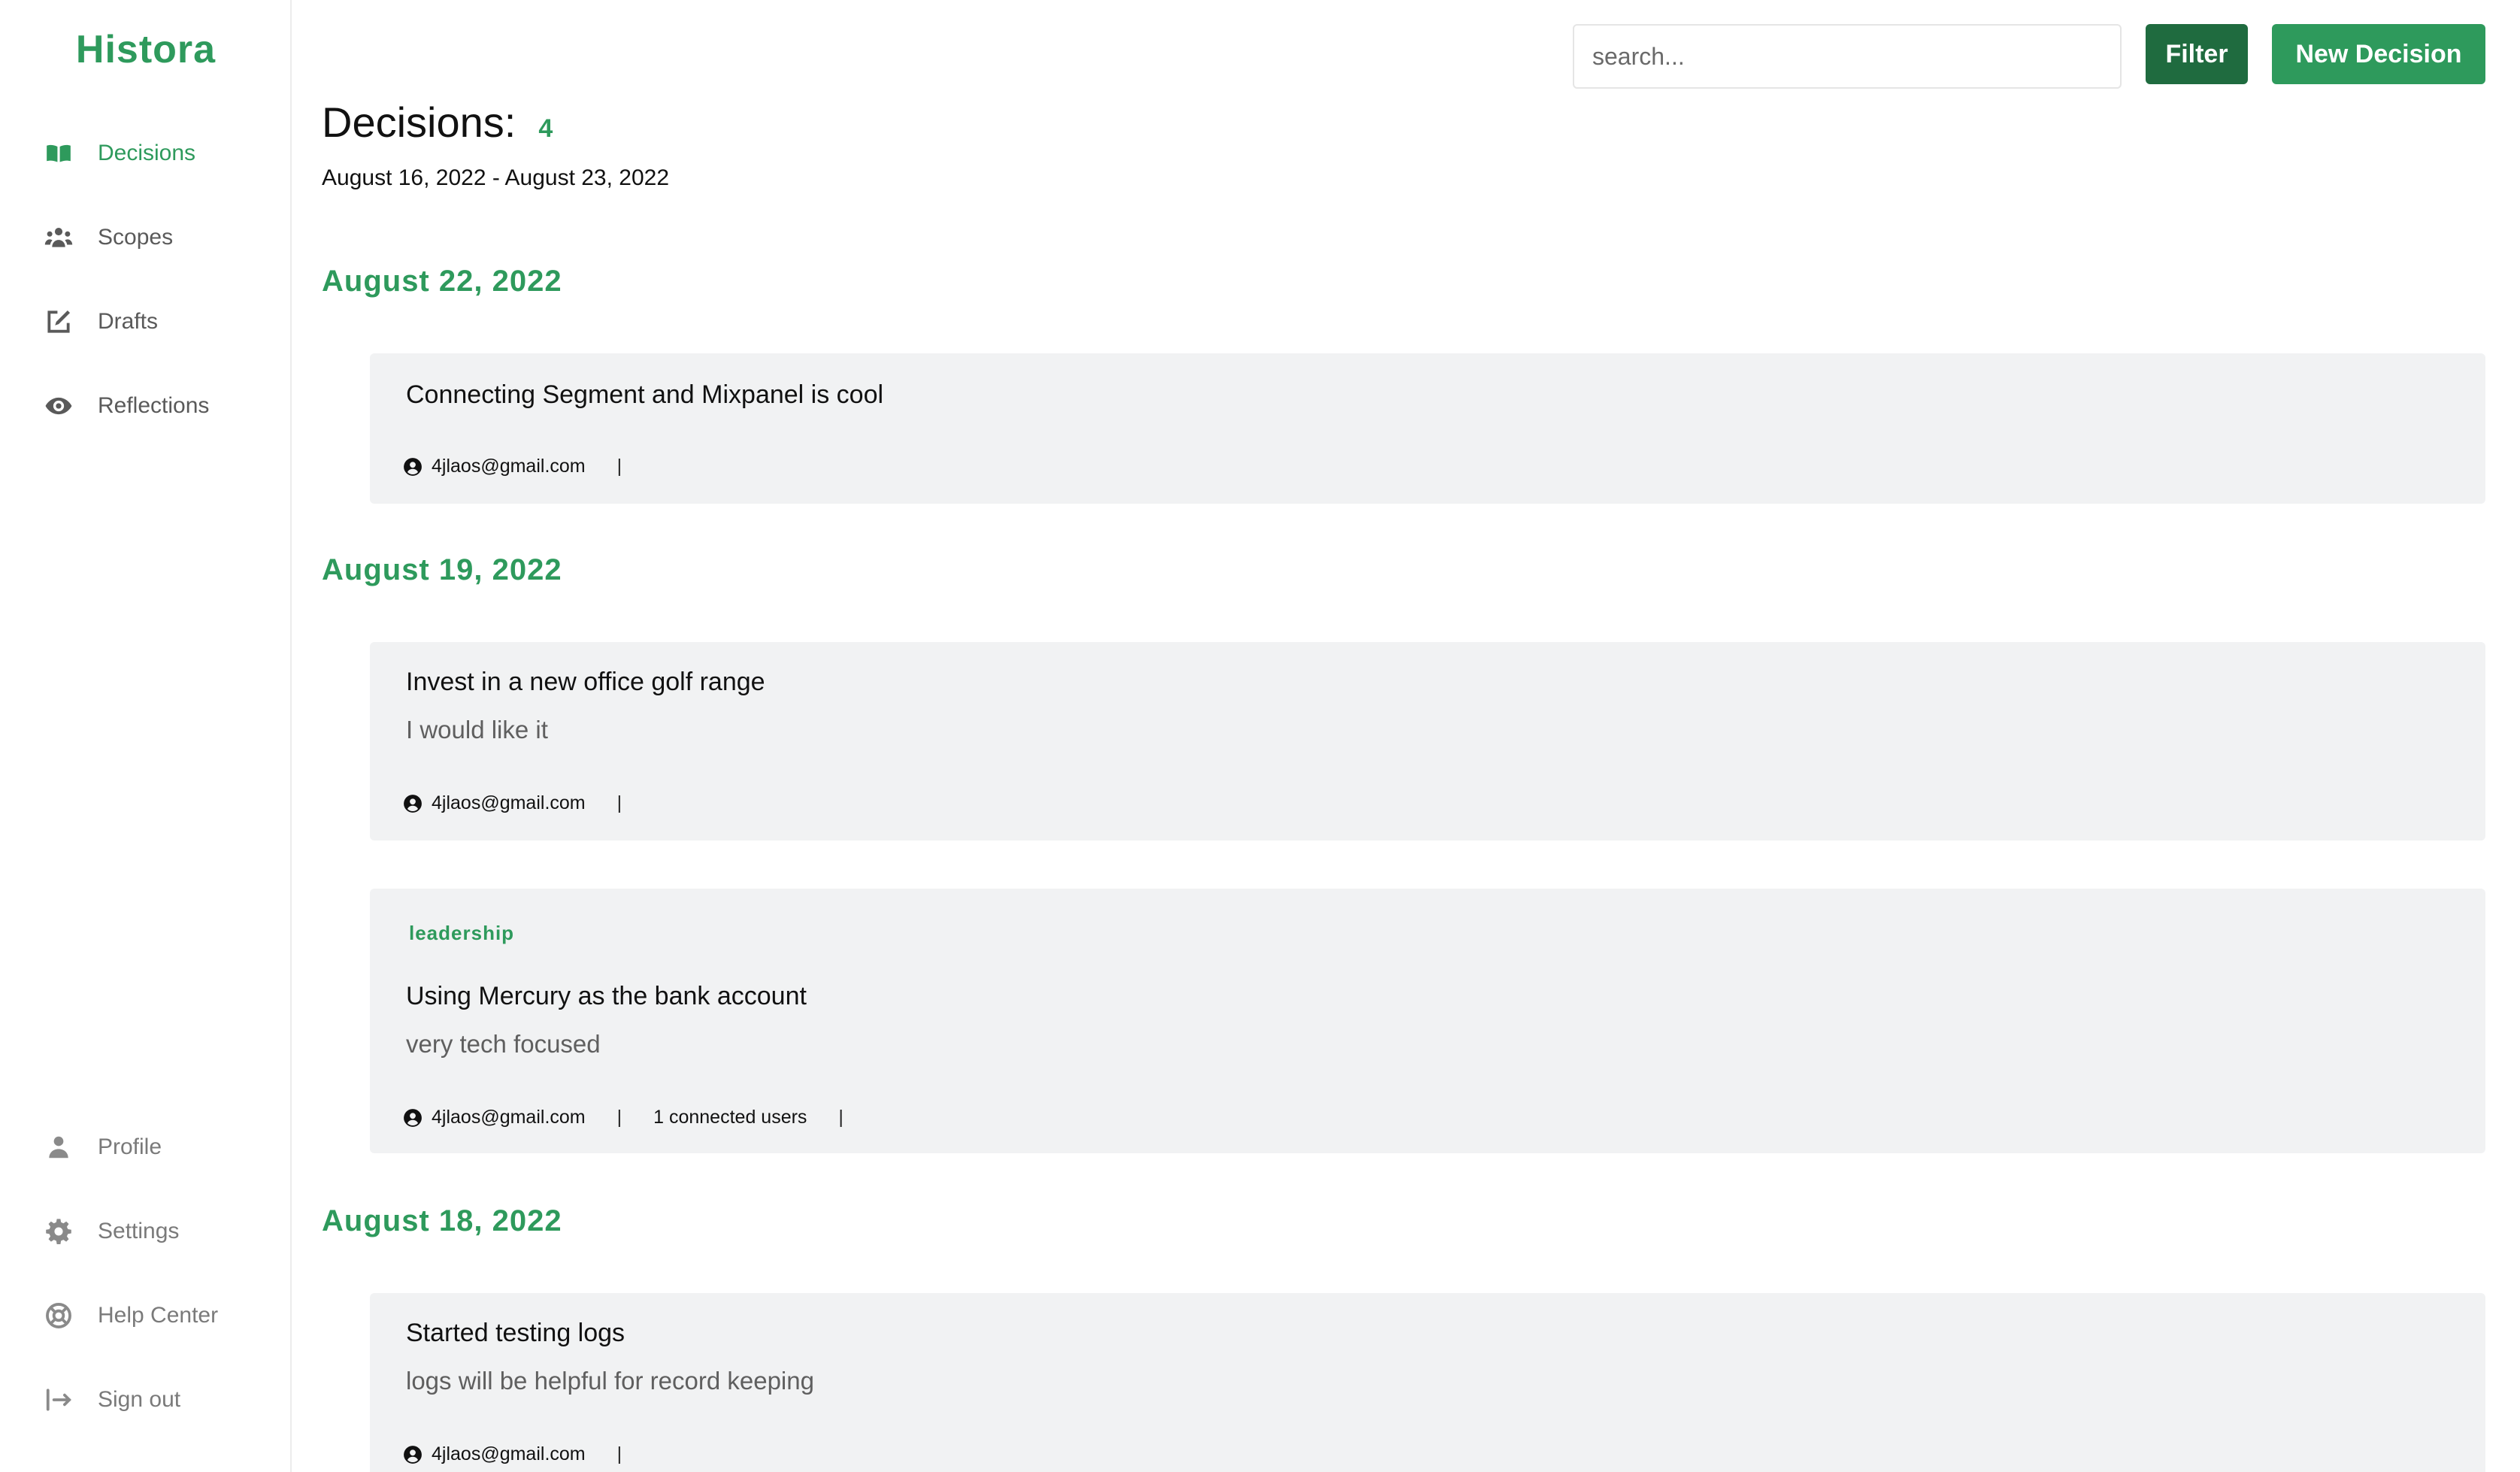 The image size is (2520, 1472). What do you see at coordinates (146, 50) in the screenshot?
I see `brand-logo: Histora` at bounding box center [146, 50].